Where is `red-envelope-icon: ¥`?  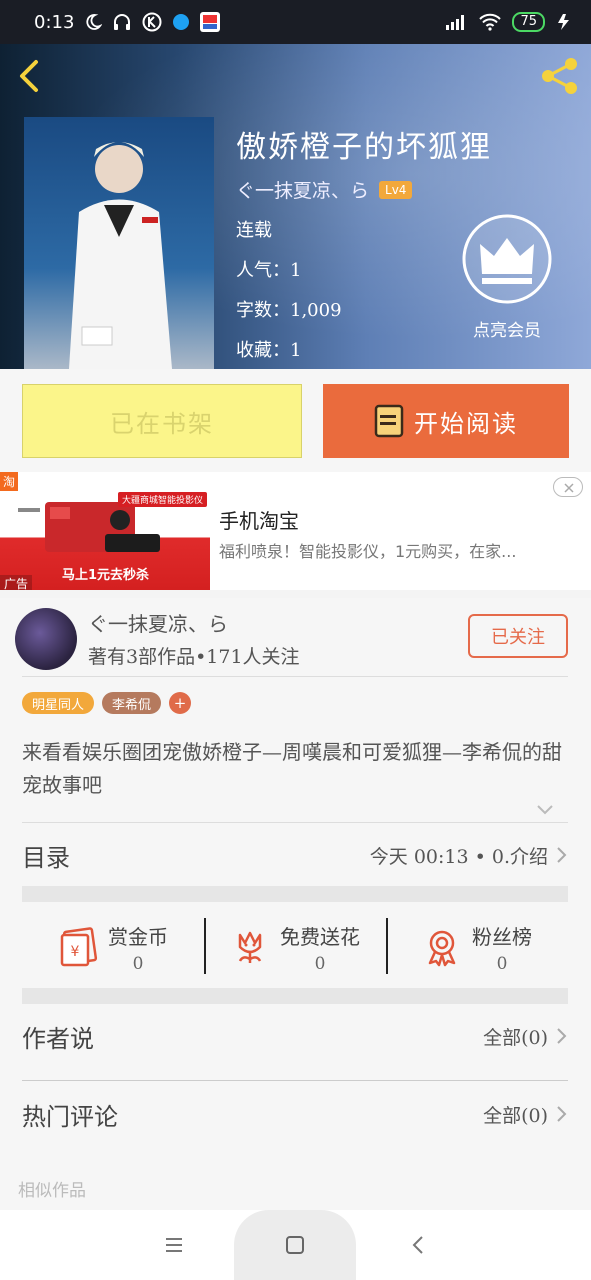
red-envelope-icon: ¥ is located at coordinates (79, 947).